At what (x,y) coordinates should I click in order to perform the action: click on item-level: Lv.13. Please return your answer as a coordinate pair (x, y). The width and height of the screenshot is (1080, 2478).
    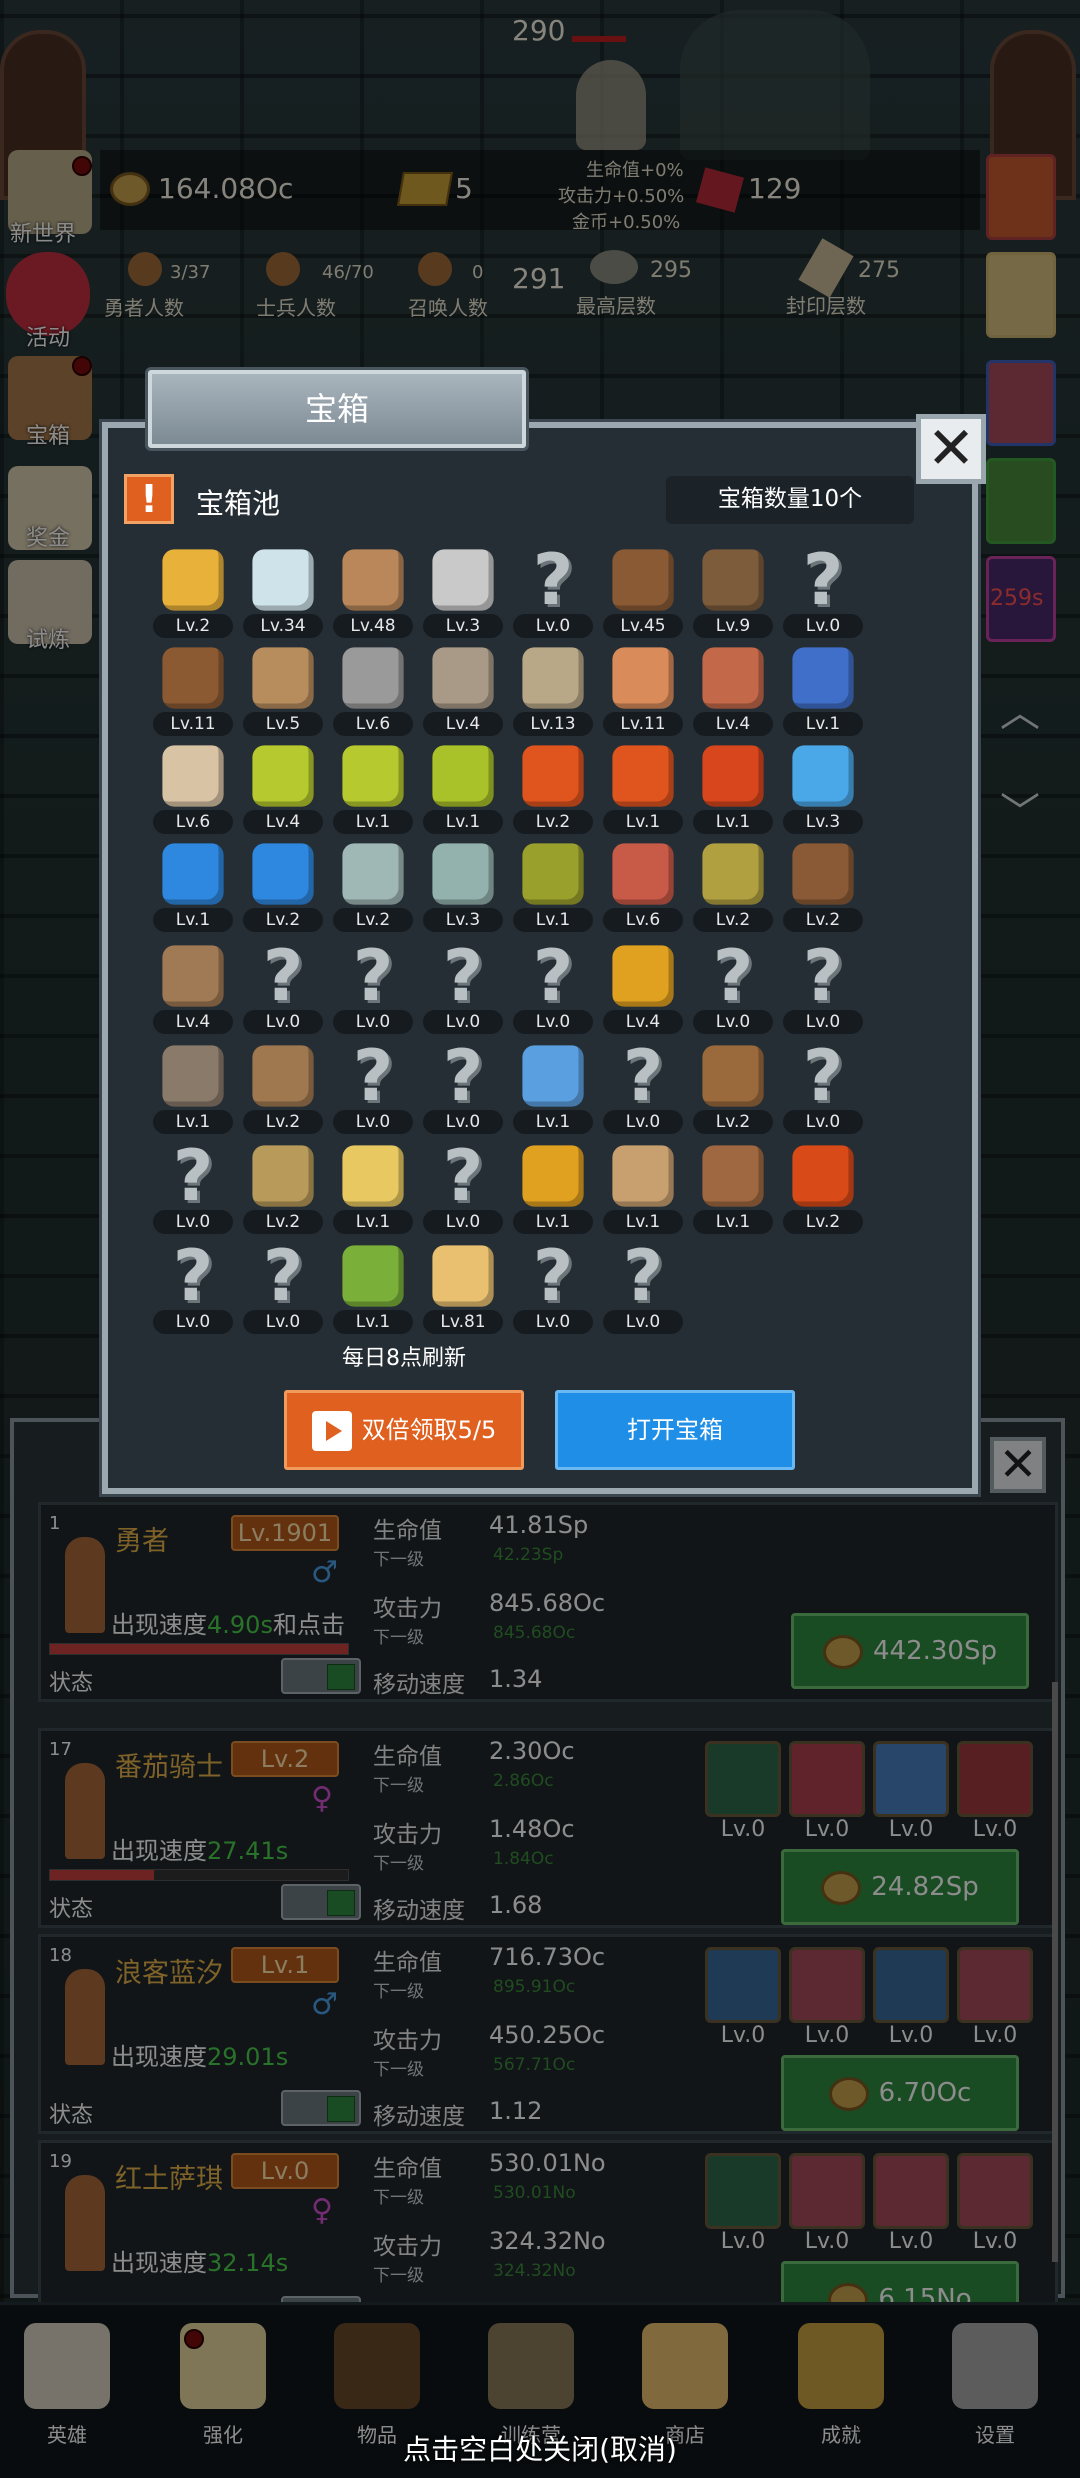
    Looking at the image, I should click on (553, 724).